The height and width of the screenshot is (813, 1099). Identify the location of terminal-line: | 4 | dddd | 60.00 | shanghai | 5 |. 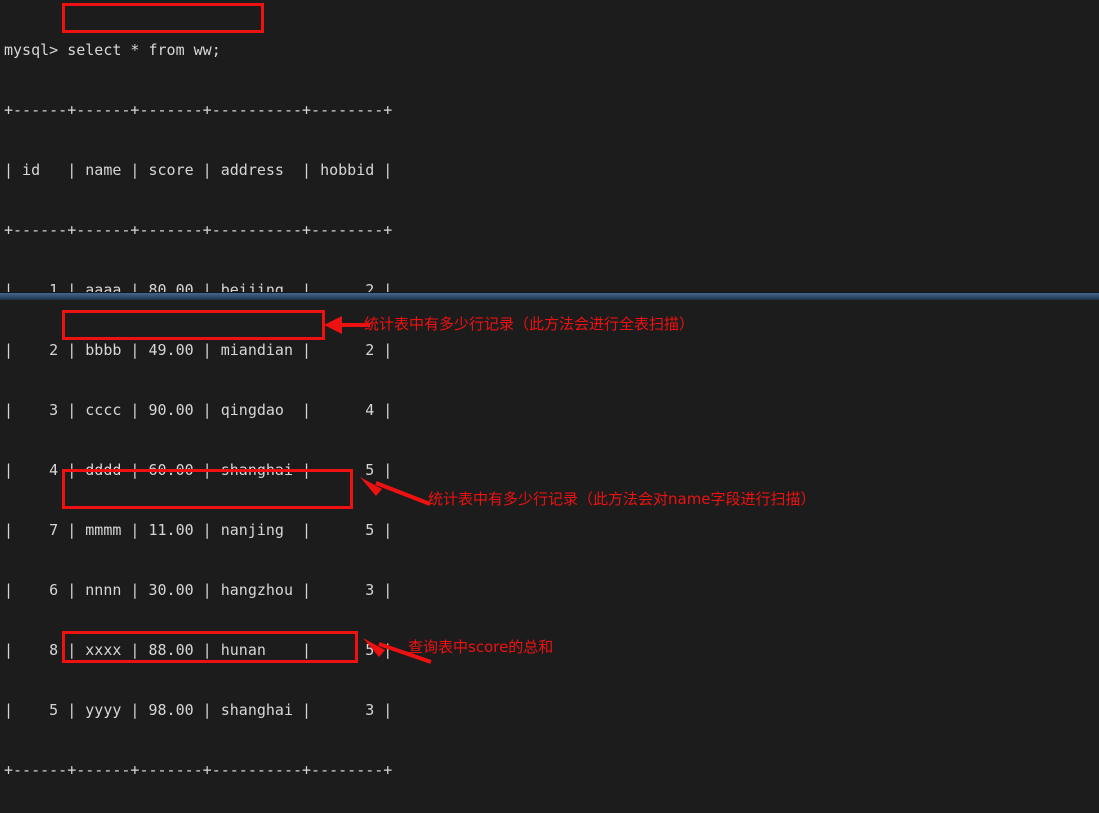
(198, 470).